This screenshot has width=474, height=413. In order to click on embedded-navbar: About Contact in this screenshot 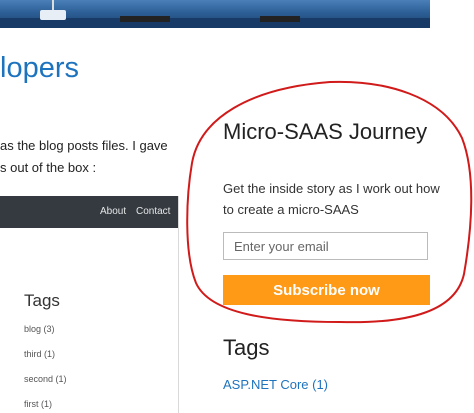, I will do `click(89, 212)`.